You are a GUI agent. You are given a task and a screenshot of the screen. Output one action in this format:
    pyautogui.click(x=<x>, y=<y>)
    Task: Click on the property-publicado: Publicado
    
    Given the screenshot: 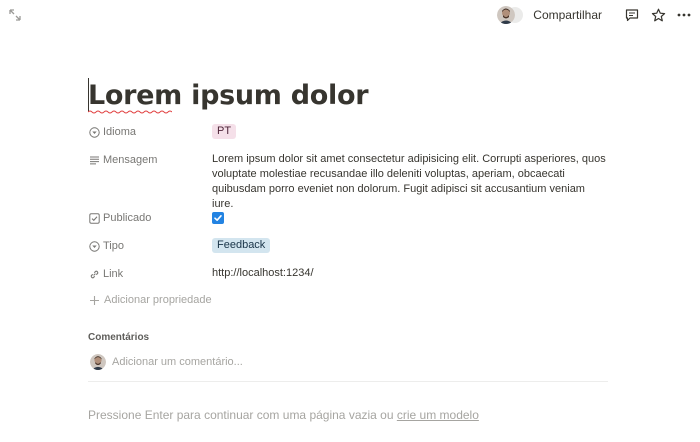 What is the action you would take?
    pyautogui.click(x=348, y=218)
    